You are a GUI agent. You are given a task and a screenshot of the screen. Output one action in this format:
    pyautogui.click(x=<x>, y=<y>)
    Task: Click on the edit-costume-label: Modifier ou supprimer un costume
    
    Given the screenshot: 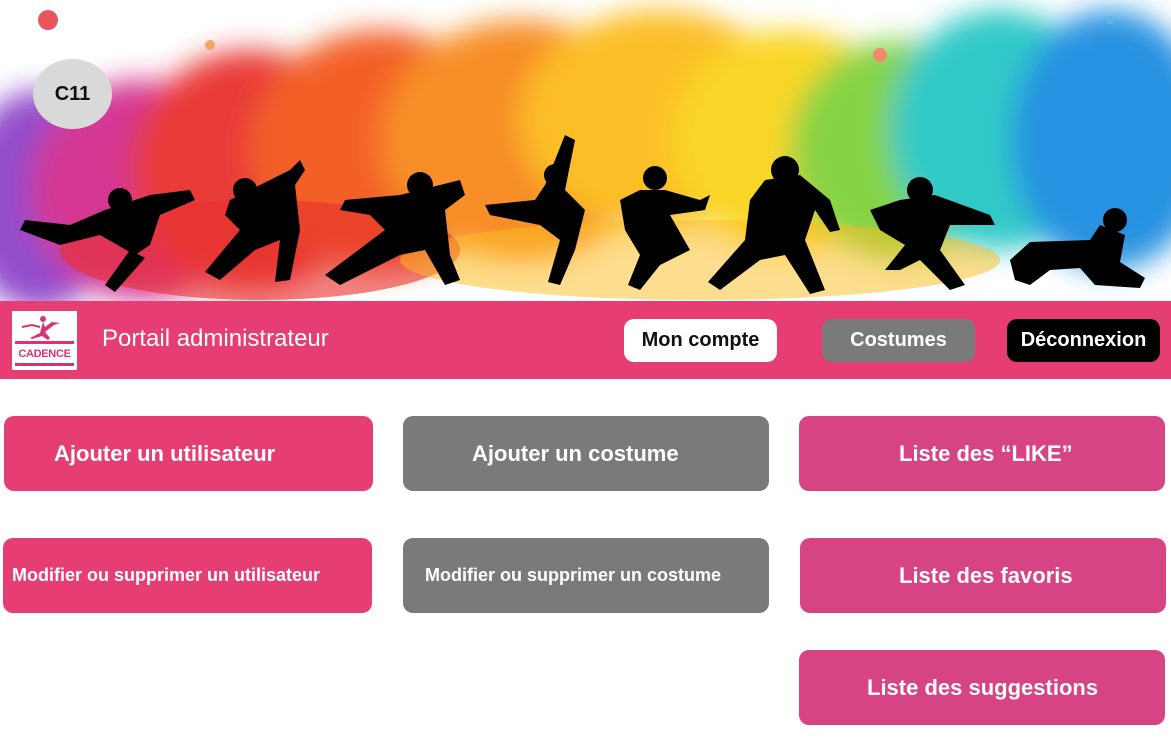 What is the action you would take?
    pyautogui.click(x=573, y=575)
    